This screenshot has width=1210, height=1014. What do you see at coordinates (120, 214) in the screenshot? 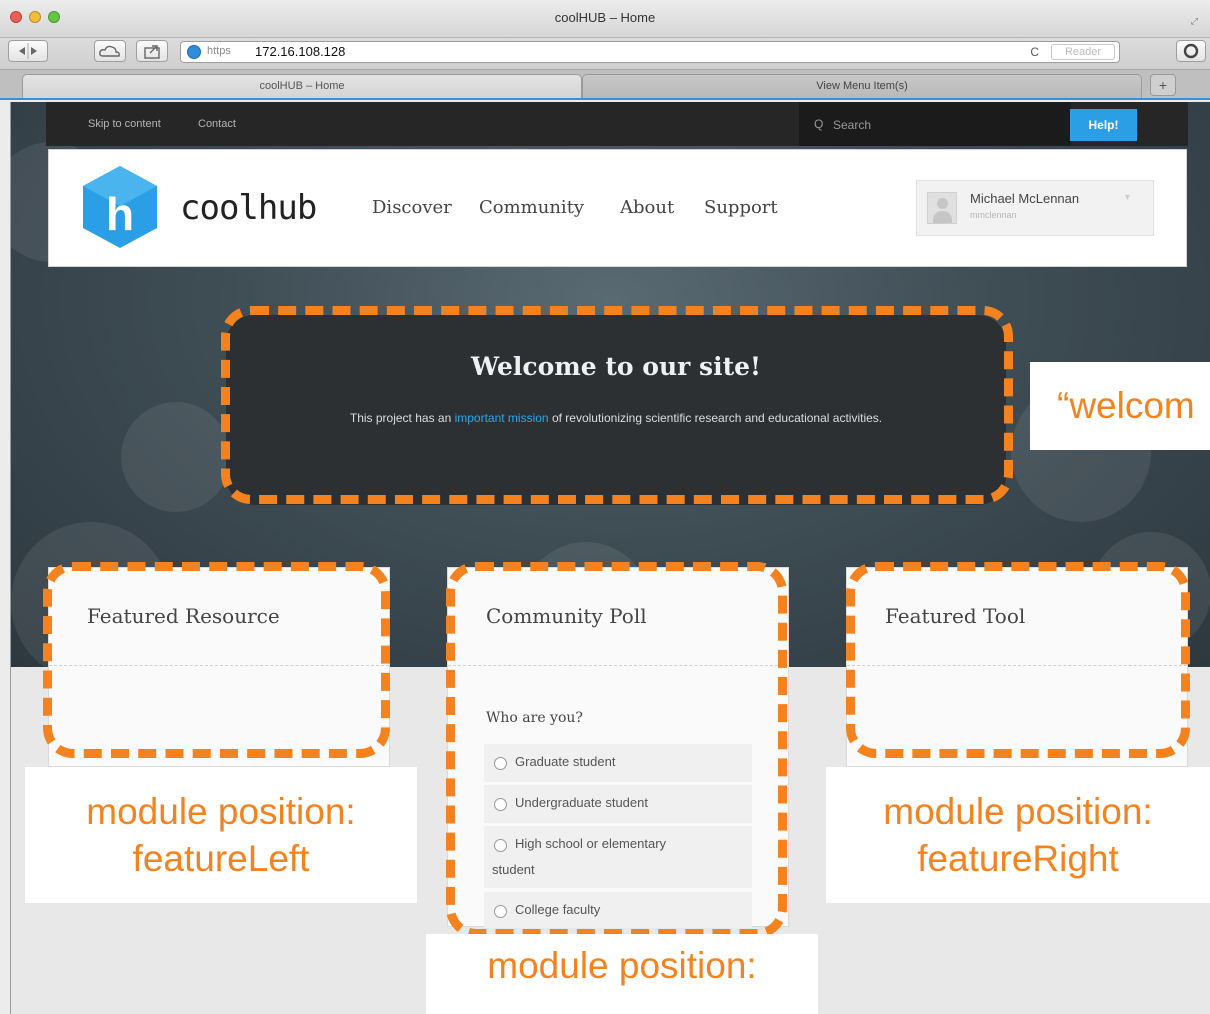
I see `logo-letter: h` at bounding box center [120, 214].